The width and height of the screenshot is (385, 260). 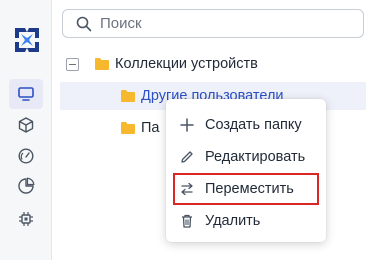 I want to click on search-box, so click(x=213, y=23).